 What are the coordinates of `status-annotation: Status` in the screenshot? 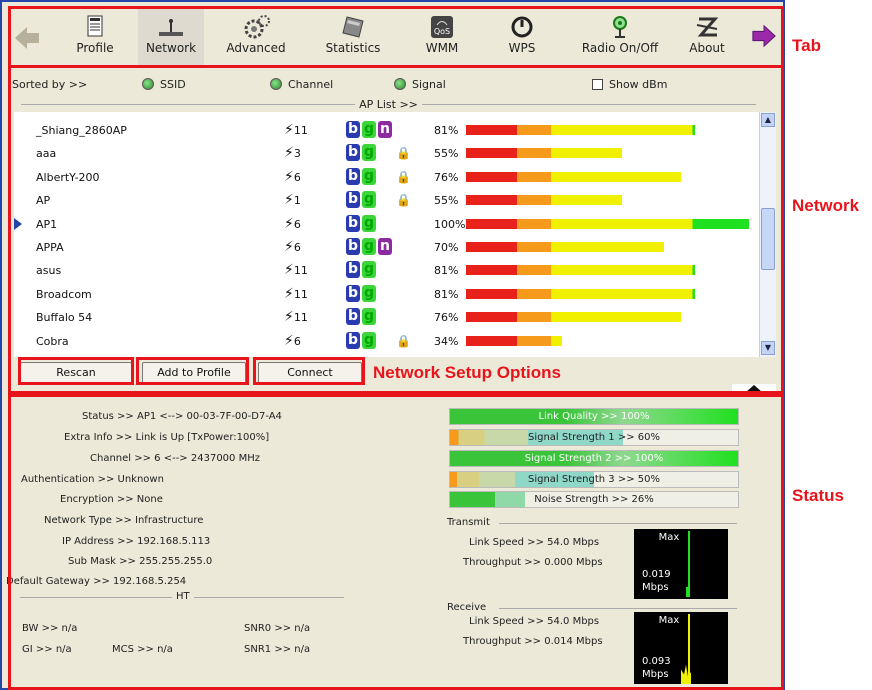 It's located at (818, 495).